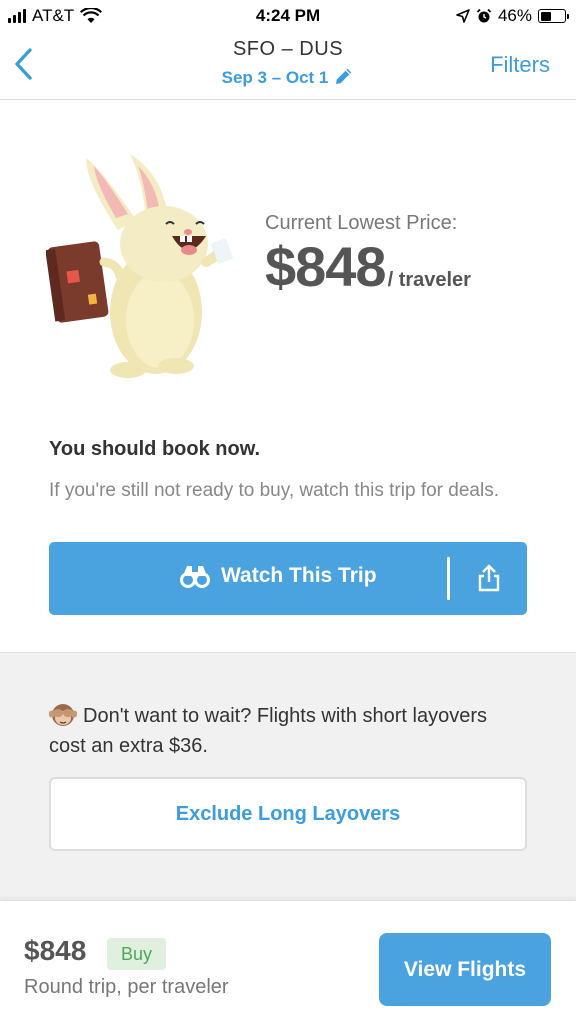 This screenshot has width=576, height=1024. What do you see at coordinates (448, 578) in the screenshot?
I see `button-divider` at bounding box center [448, 578].